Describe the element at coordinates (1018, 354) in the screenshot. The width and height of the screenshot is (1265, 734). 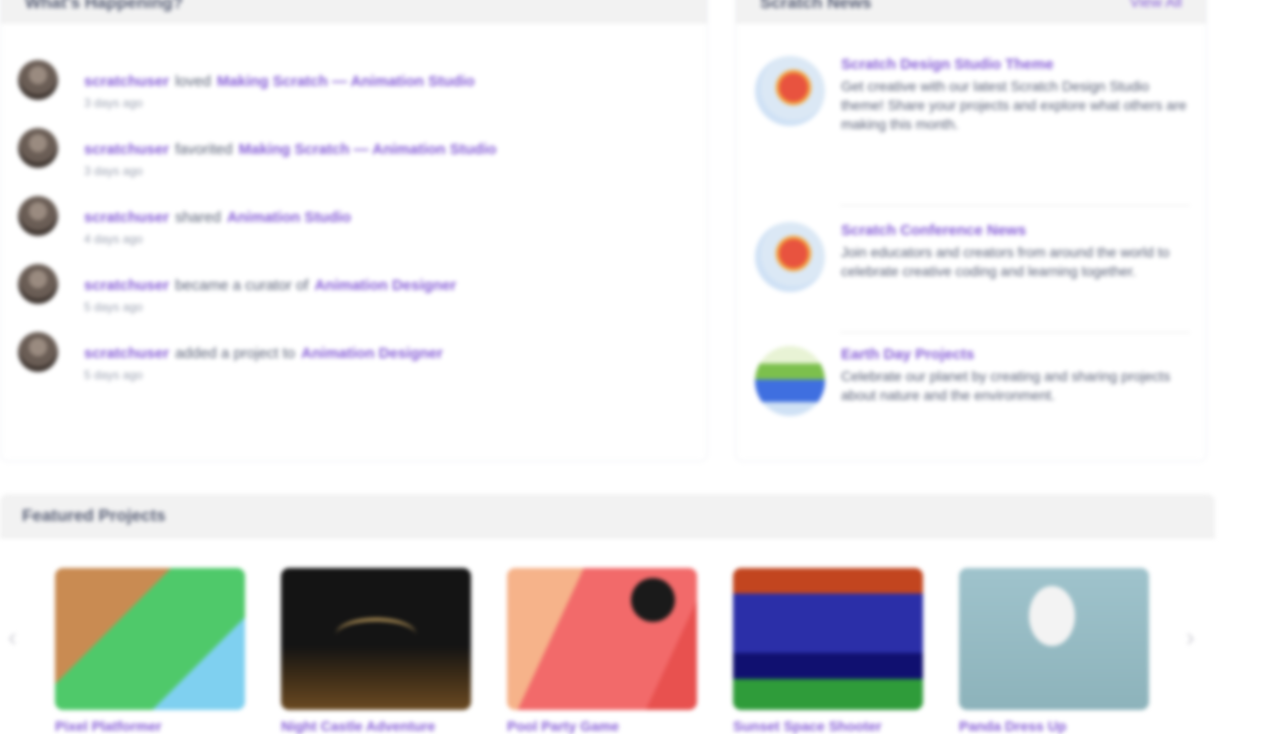
I see `news-title-link: Earth Day Projects` at that location.